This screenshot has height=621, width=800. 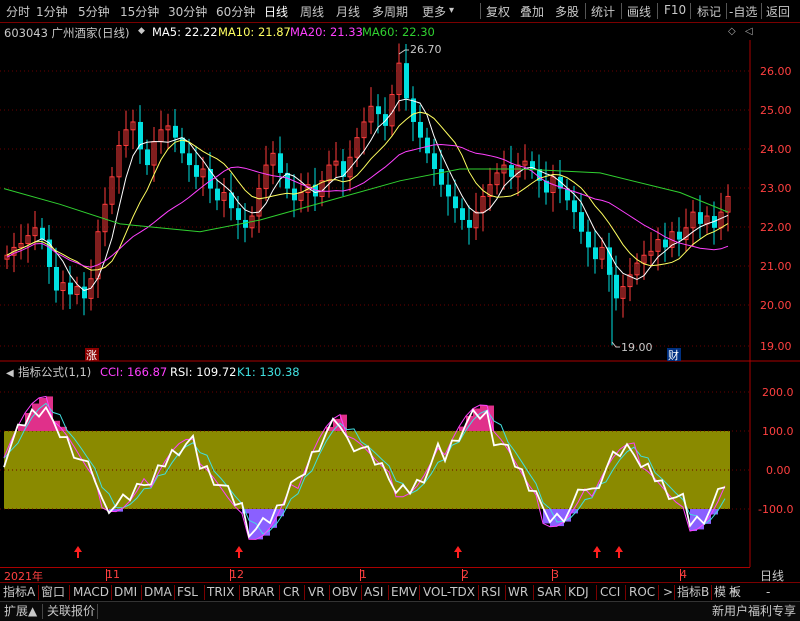 I want to click on zoom-out-button: -, so click(x=768, y=592).